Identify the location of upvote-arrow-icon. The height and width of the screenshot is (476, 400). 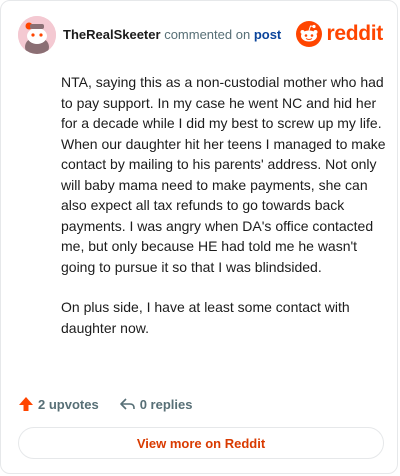
(26, 404).